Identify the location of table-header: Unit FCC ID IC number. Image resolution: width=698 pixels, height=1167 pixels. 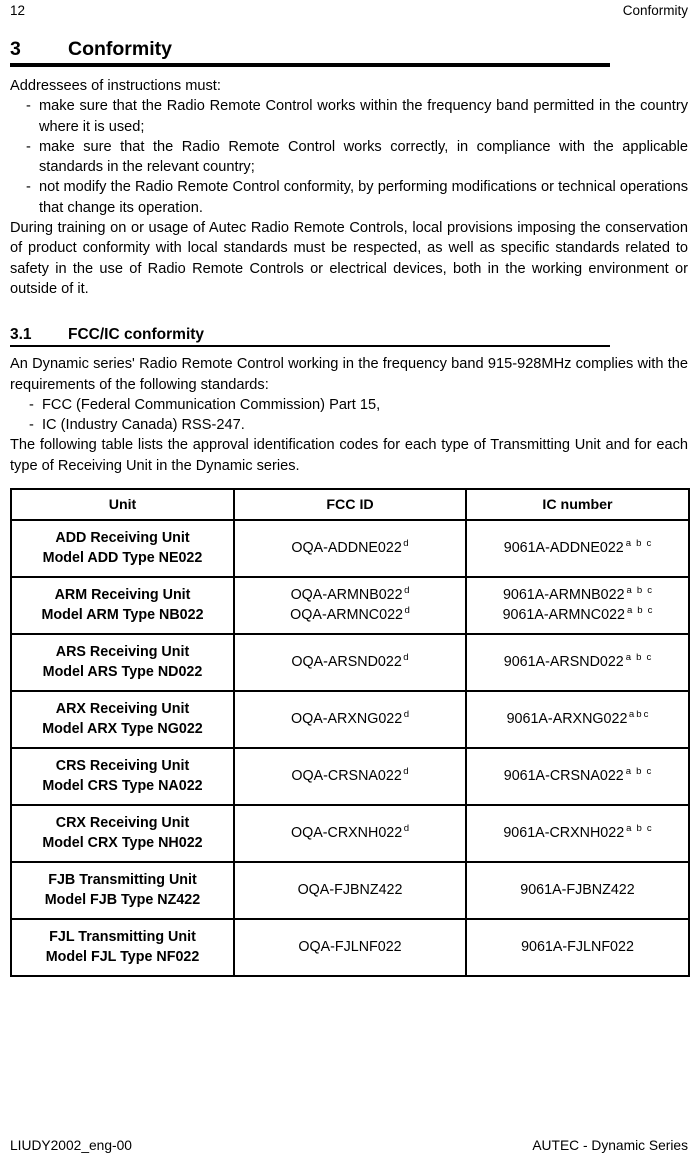
(350, 505).